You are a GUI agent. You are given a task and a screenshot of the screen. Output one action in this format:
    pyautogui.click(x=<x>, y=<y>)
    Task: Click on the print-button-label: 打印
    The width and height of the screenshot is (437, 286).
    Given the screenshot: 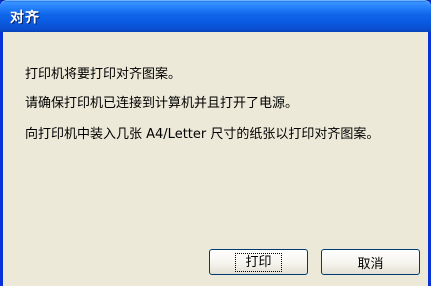 What is the action you would take?
    pyautogui.click(x=258, y=262)
    